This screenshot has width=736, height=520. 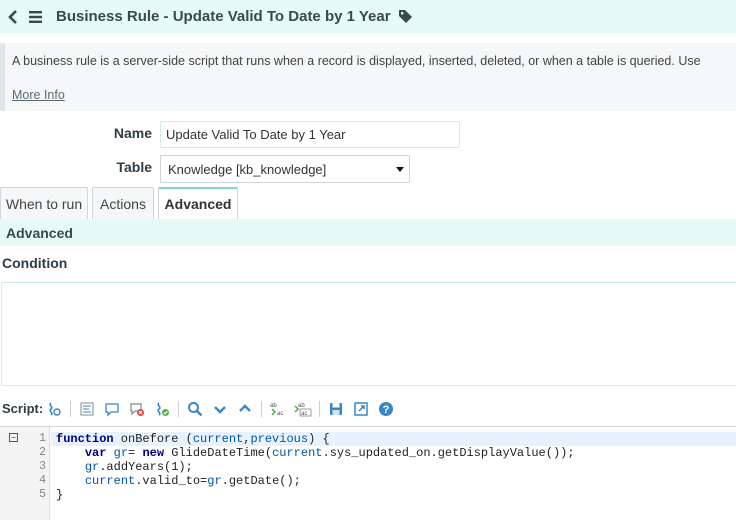 I want to click on toggle-comment-button, so click(x=112, y=409).